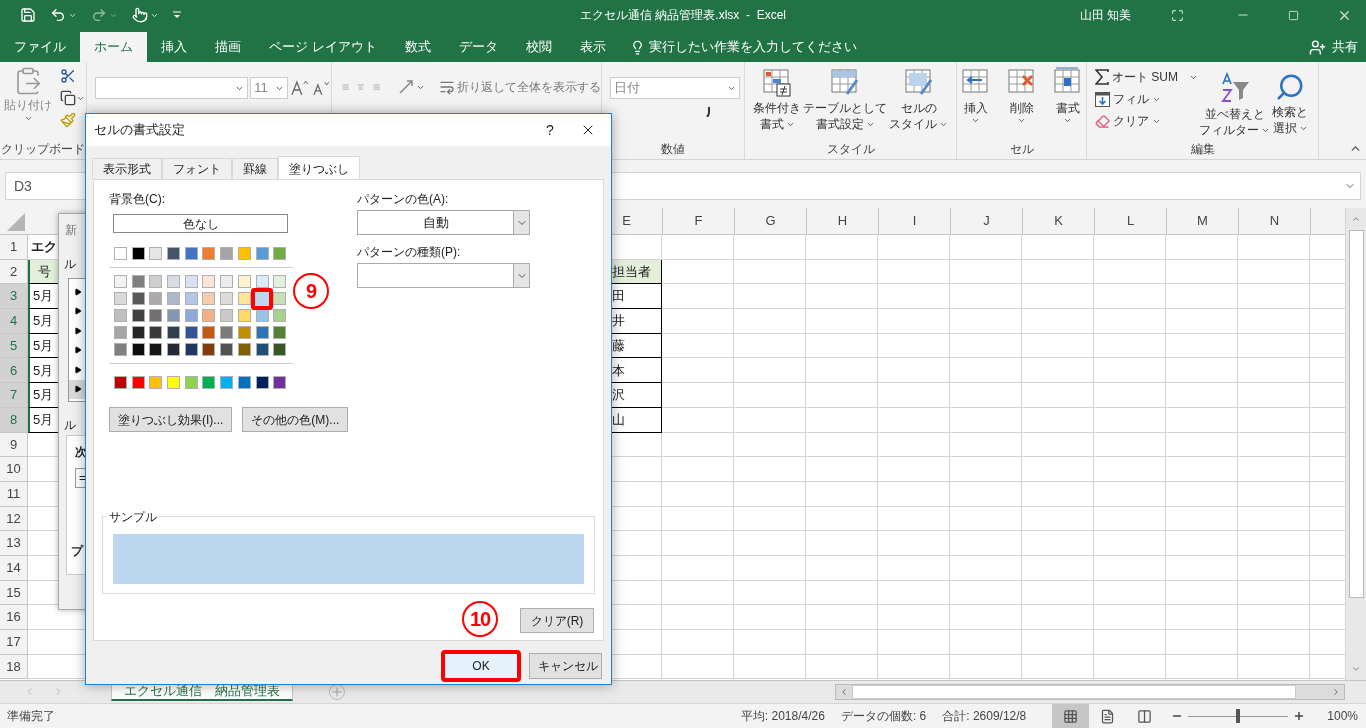  I want to click on dialog-tab: 表示形式, so click(127, 168).